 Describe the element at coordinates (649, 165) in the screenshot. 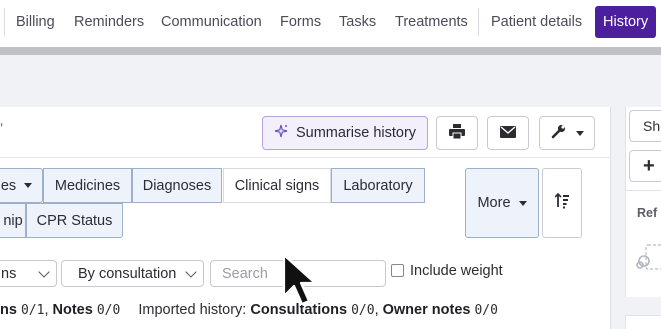

I see `add-label: +` at that location.